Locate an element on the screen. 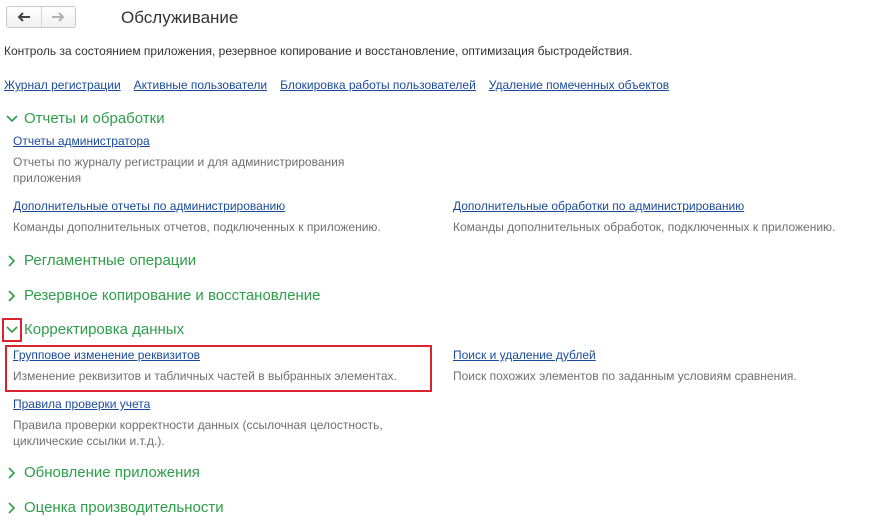 Image resolution: width=873 pixels, height=527 pixels. section-update-header: Обновление приложения is located at coordinates (102, 473).